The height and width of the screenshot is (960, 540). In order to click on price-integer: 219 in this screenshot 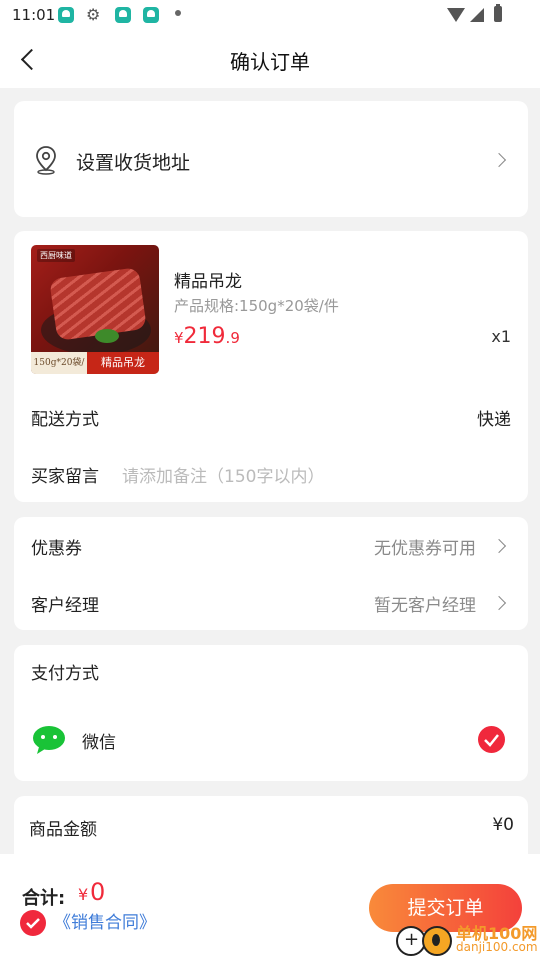, I will do `click(204, 336)`.